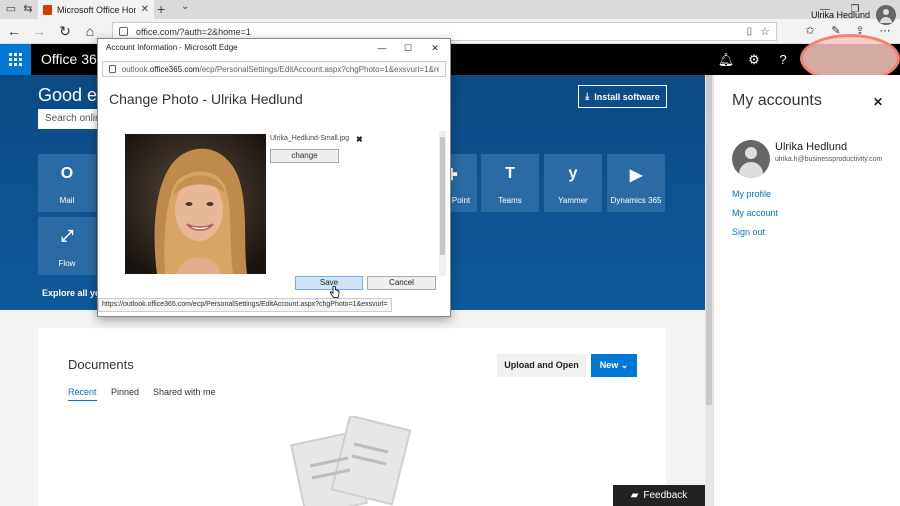  Describe the element at coordinates (329, 283) in the screenshot. I see `save-button: Save` at that location.